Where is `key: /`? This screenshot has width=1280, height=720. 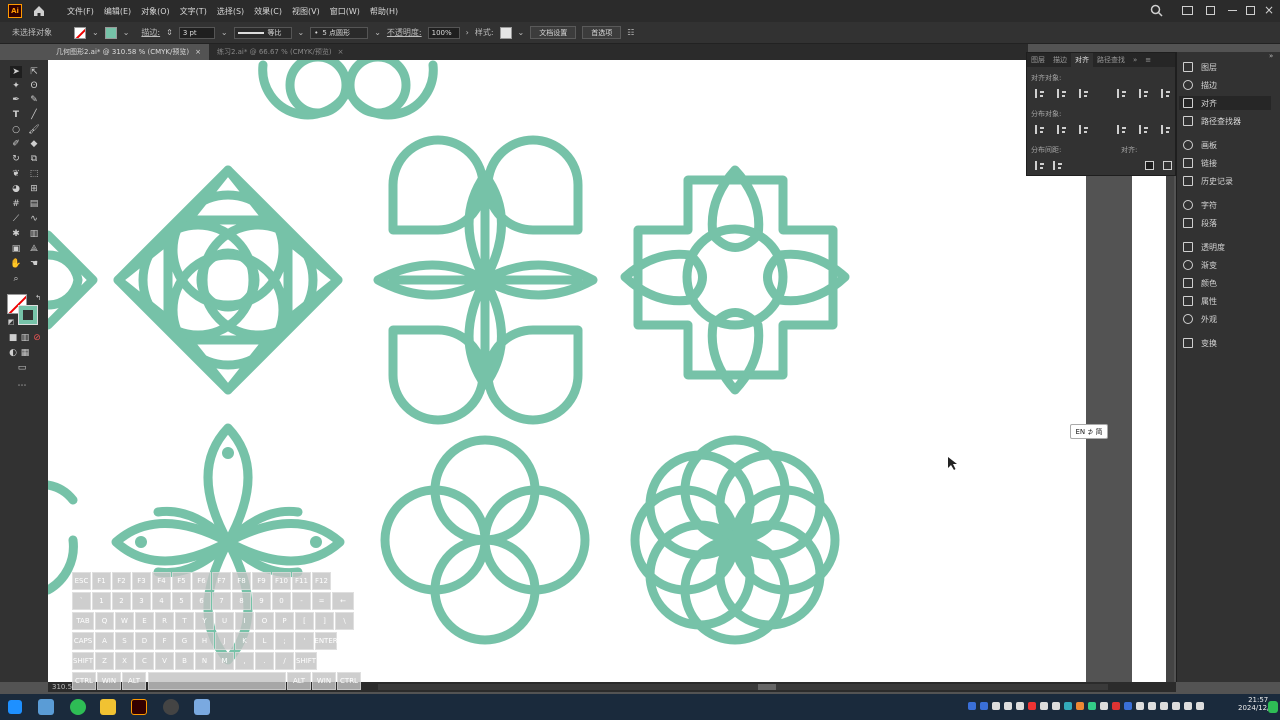 key: / is located at coordinates (284, 661).